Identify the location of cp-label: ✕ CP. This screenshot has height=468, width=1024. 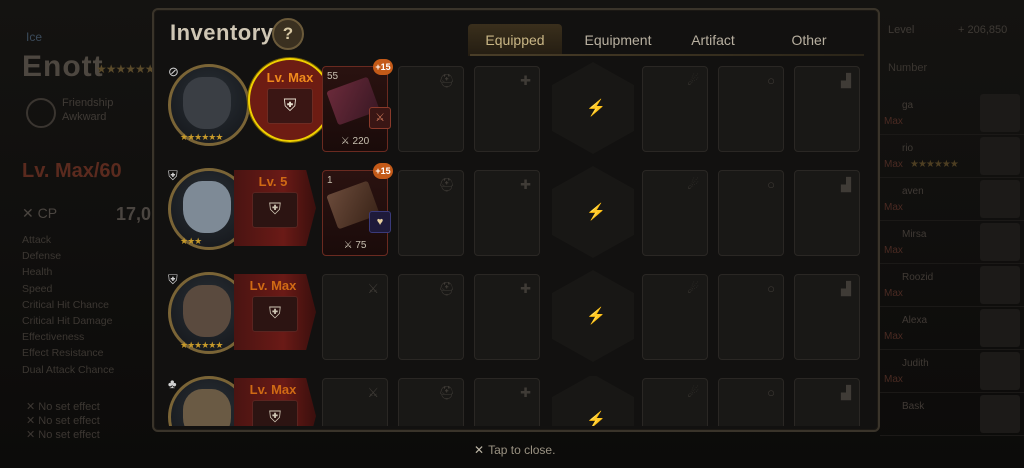
(40, 213).